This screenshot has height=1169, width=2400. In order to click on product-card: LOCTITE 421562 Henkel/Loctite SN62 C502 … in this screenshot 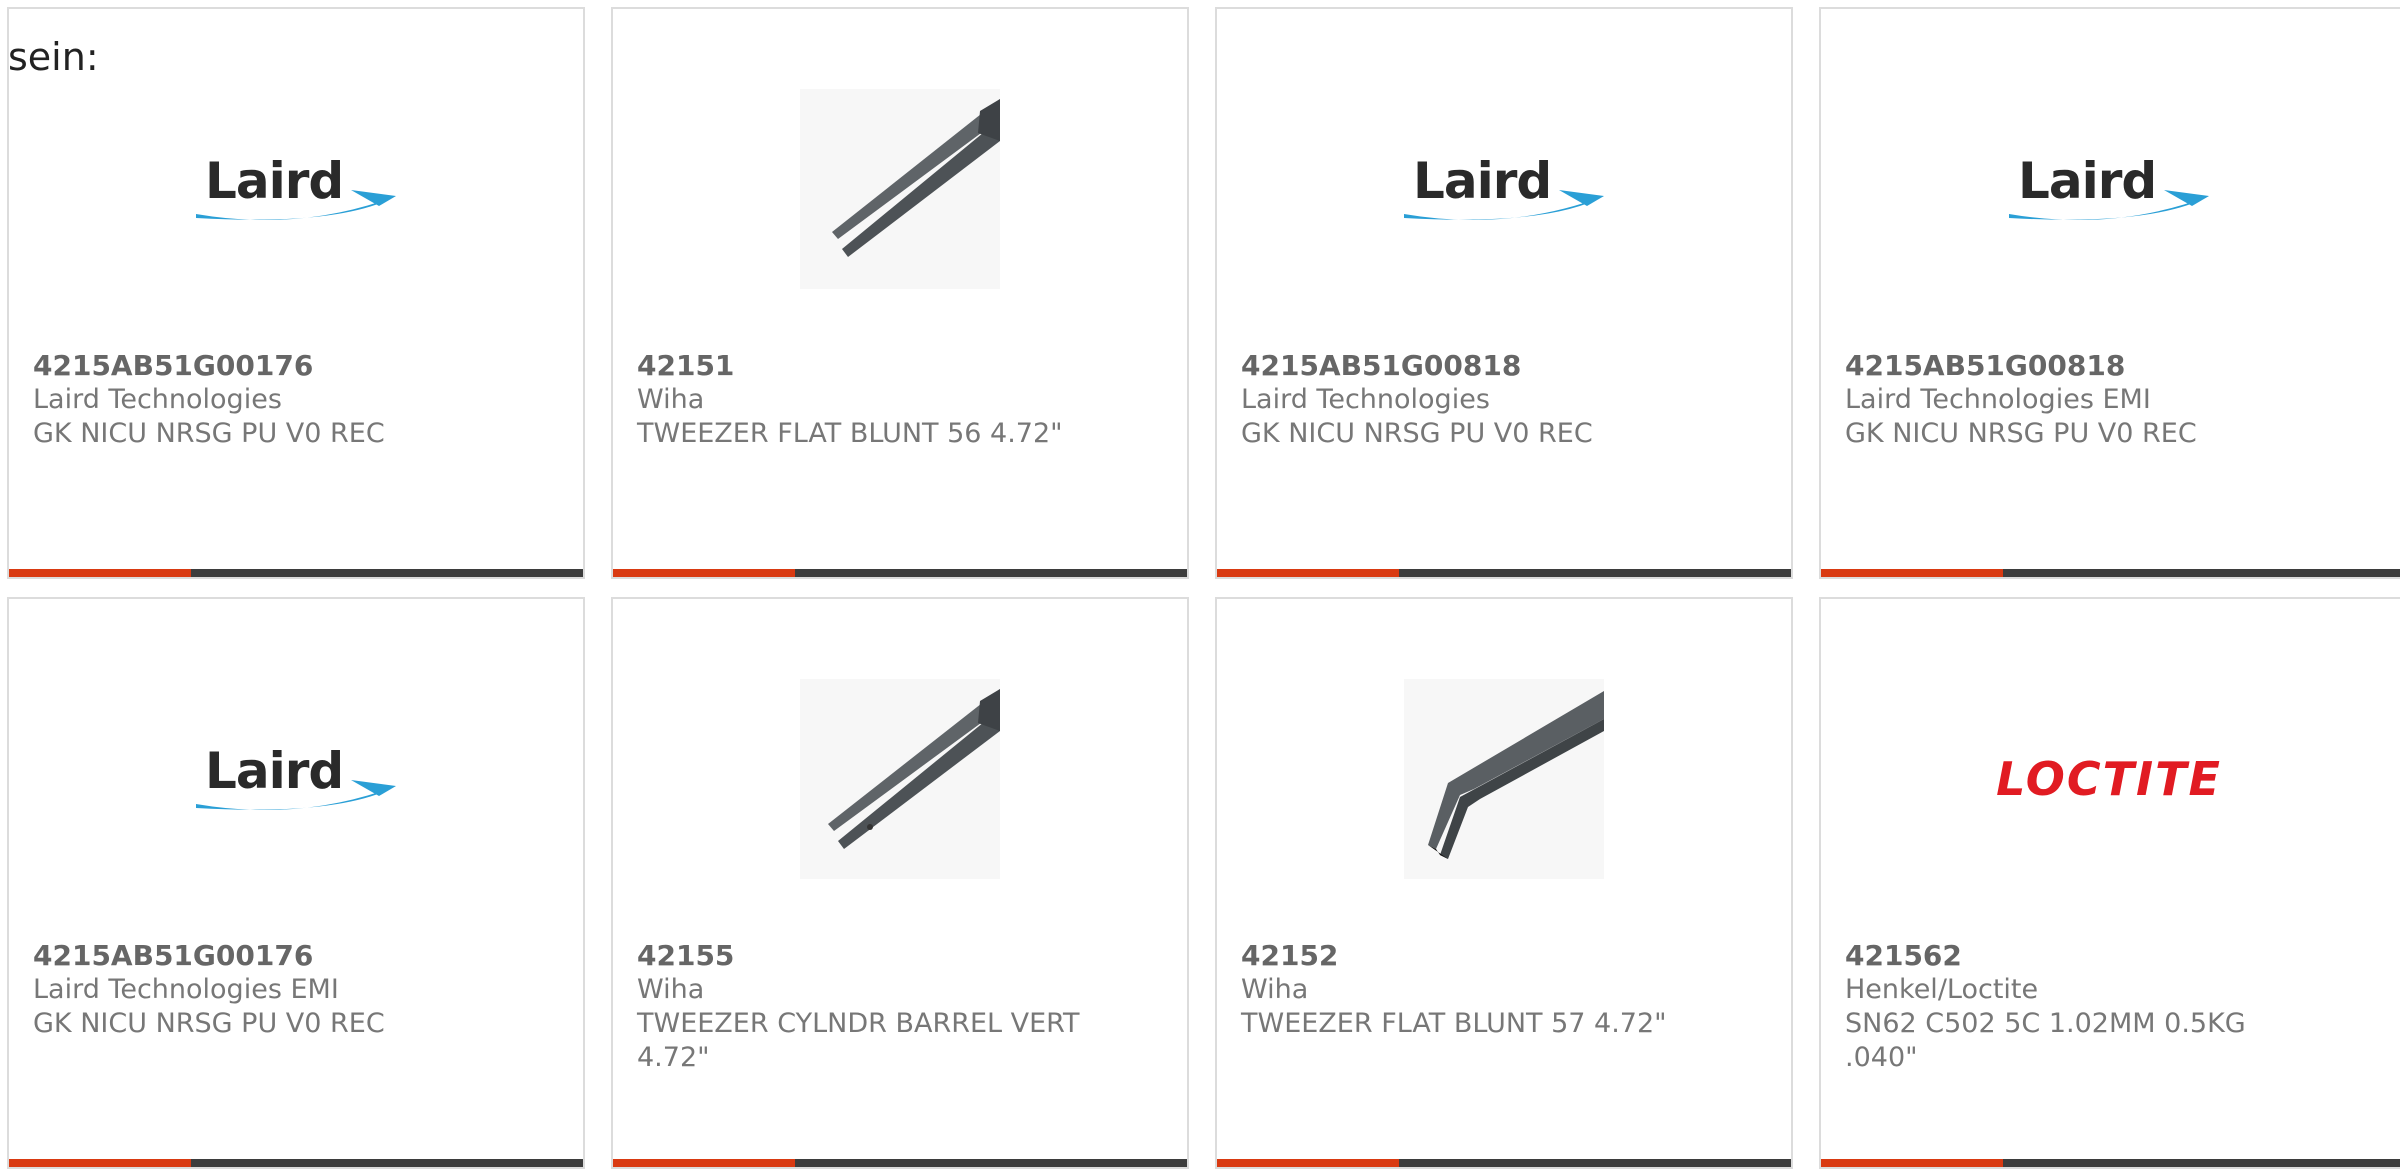, I will do `click(2109, 883)`.